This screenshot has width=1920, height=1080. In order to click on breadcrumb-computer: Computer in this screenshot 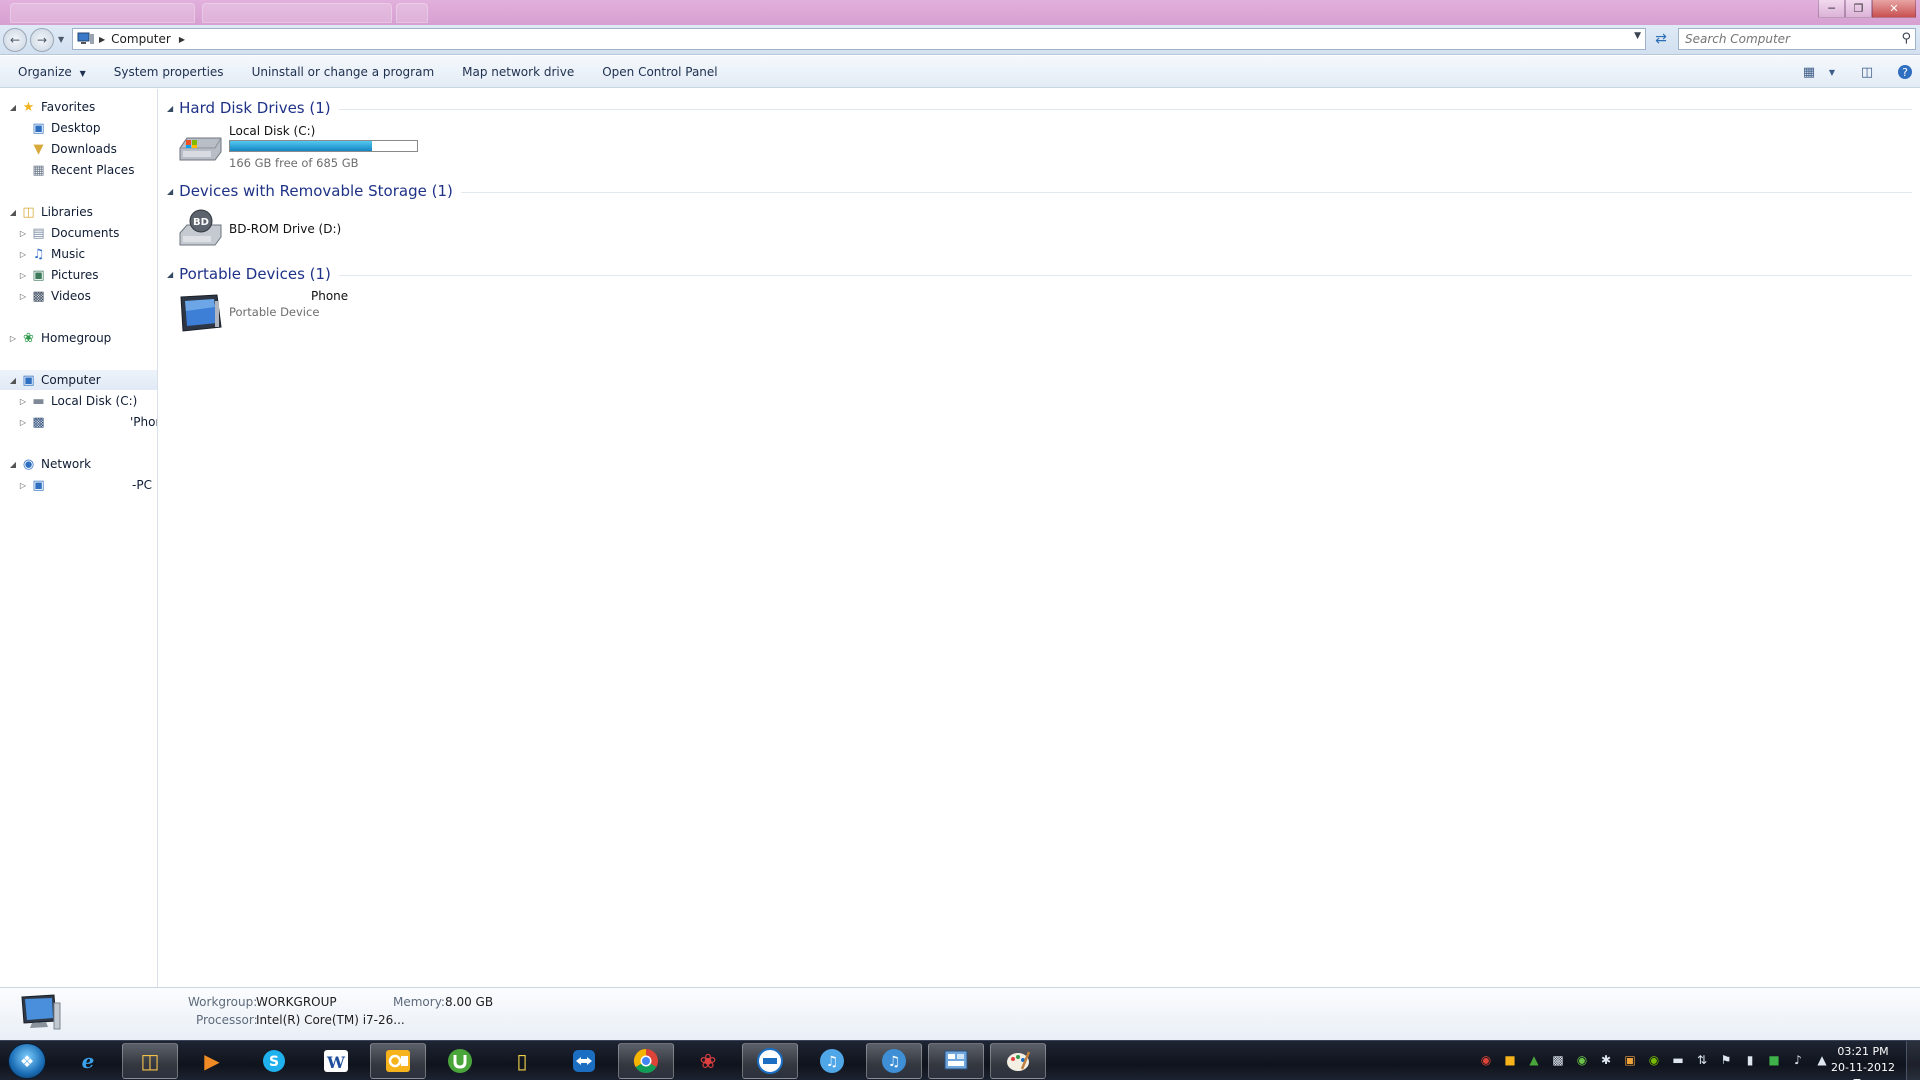, I will do `click(141, 39)`.